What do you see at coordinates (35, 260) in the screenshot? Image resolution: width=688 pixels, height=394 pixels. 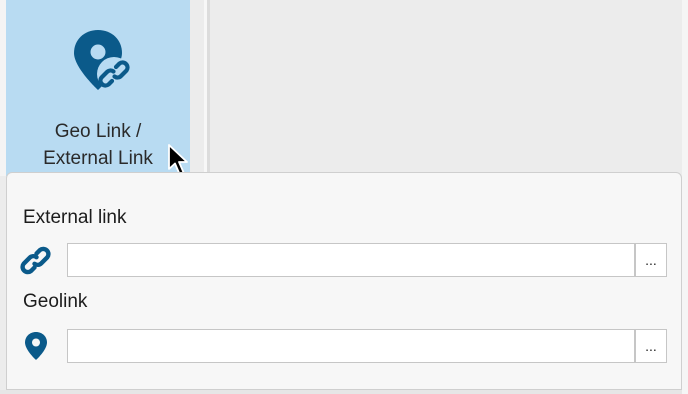 I see `chain-link-icon` at bounding box center [35, 260].